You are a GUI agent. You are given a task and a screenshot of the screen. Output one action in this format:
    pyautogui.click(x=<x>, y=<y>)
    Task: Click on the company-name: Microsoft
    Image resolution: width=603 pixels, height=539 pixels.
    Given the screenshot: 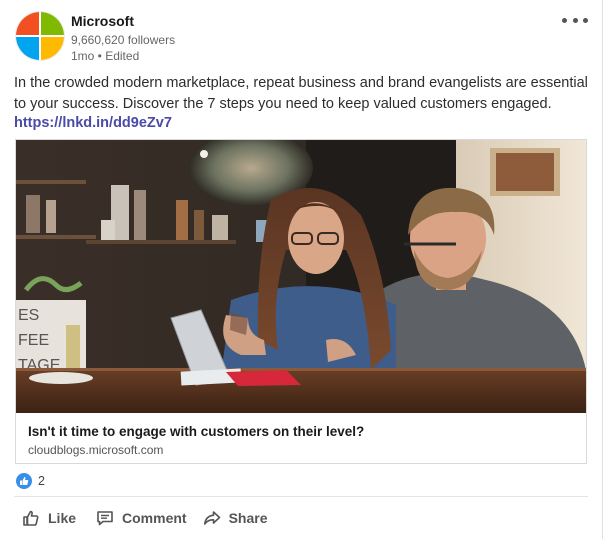 What is the action you would take?
    pyautogui.click(x=102, y=21)
    